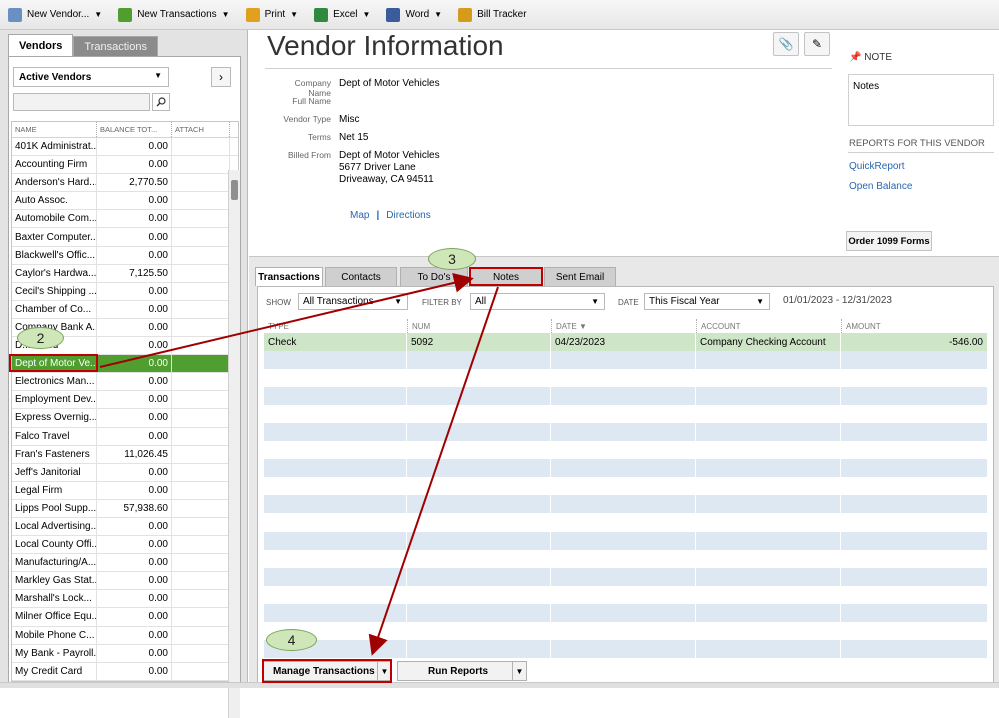  What do you see at coordinates (40, 338) in the screenshot?
I see `callout-2: 2` at bounding box center [40, 338].